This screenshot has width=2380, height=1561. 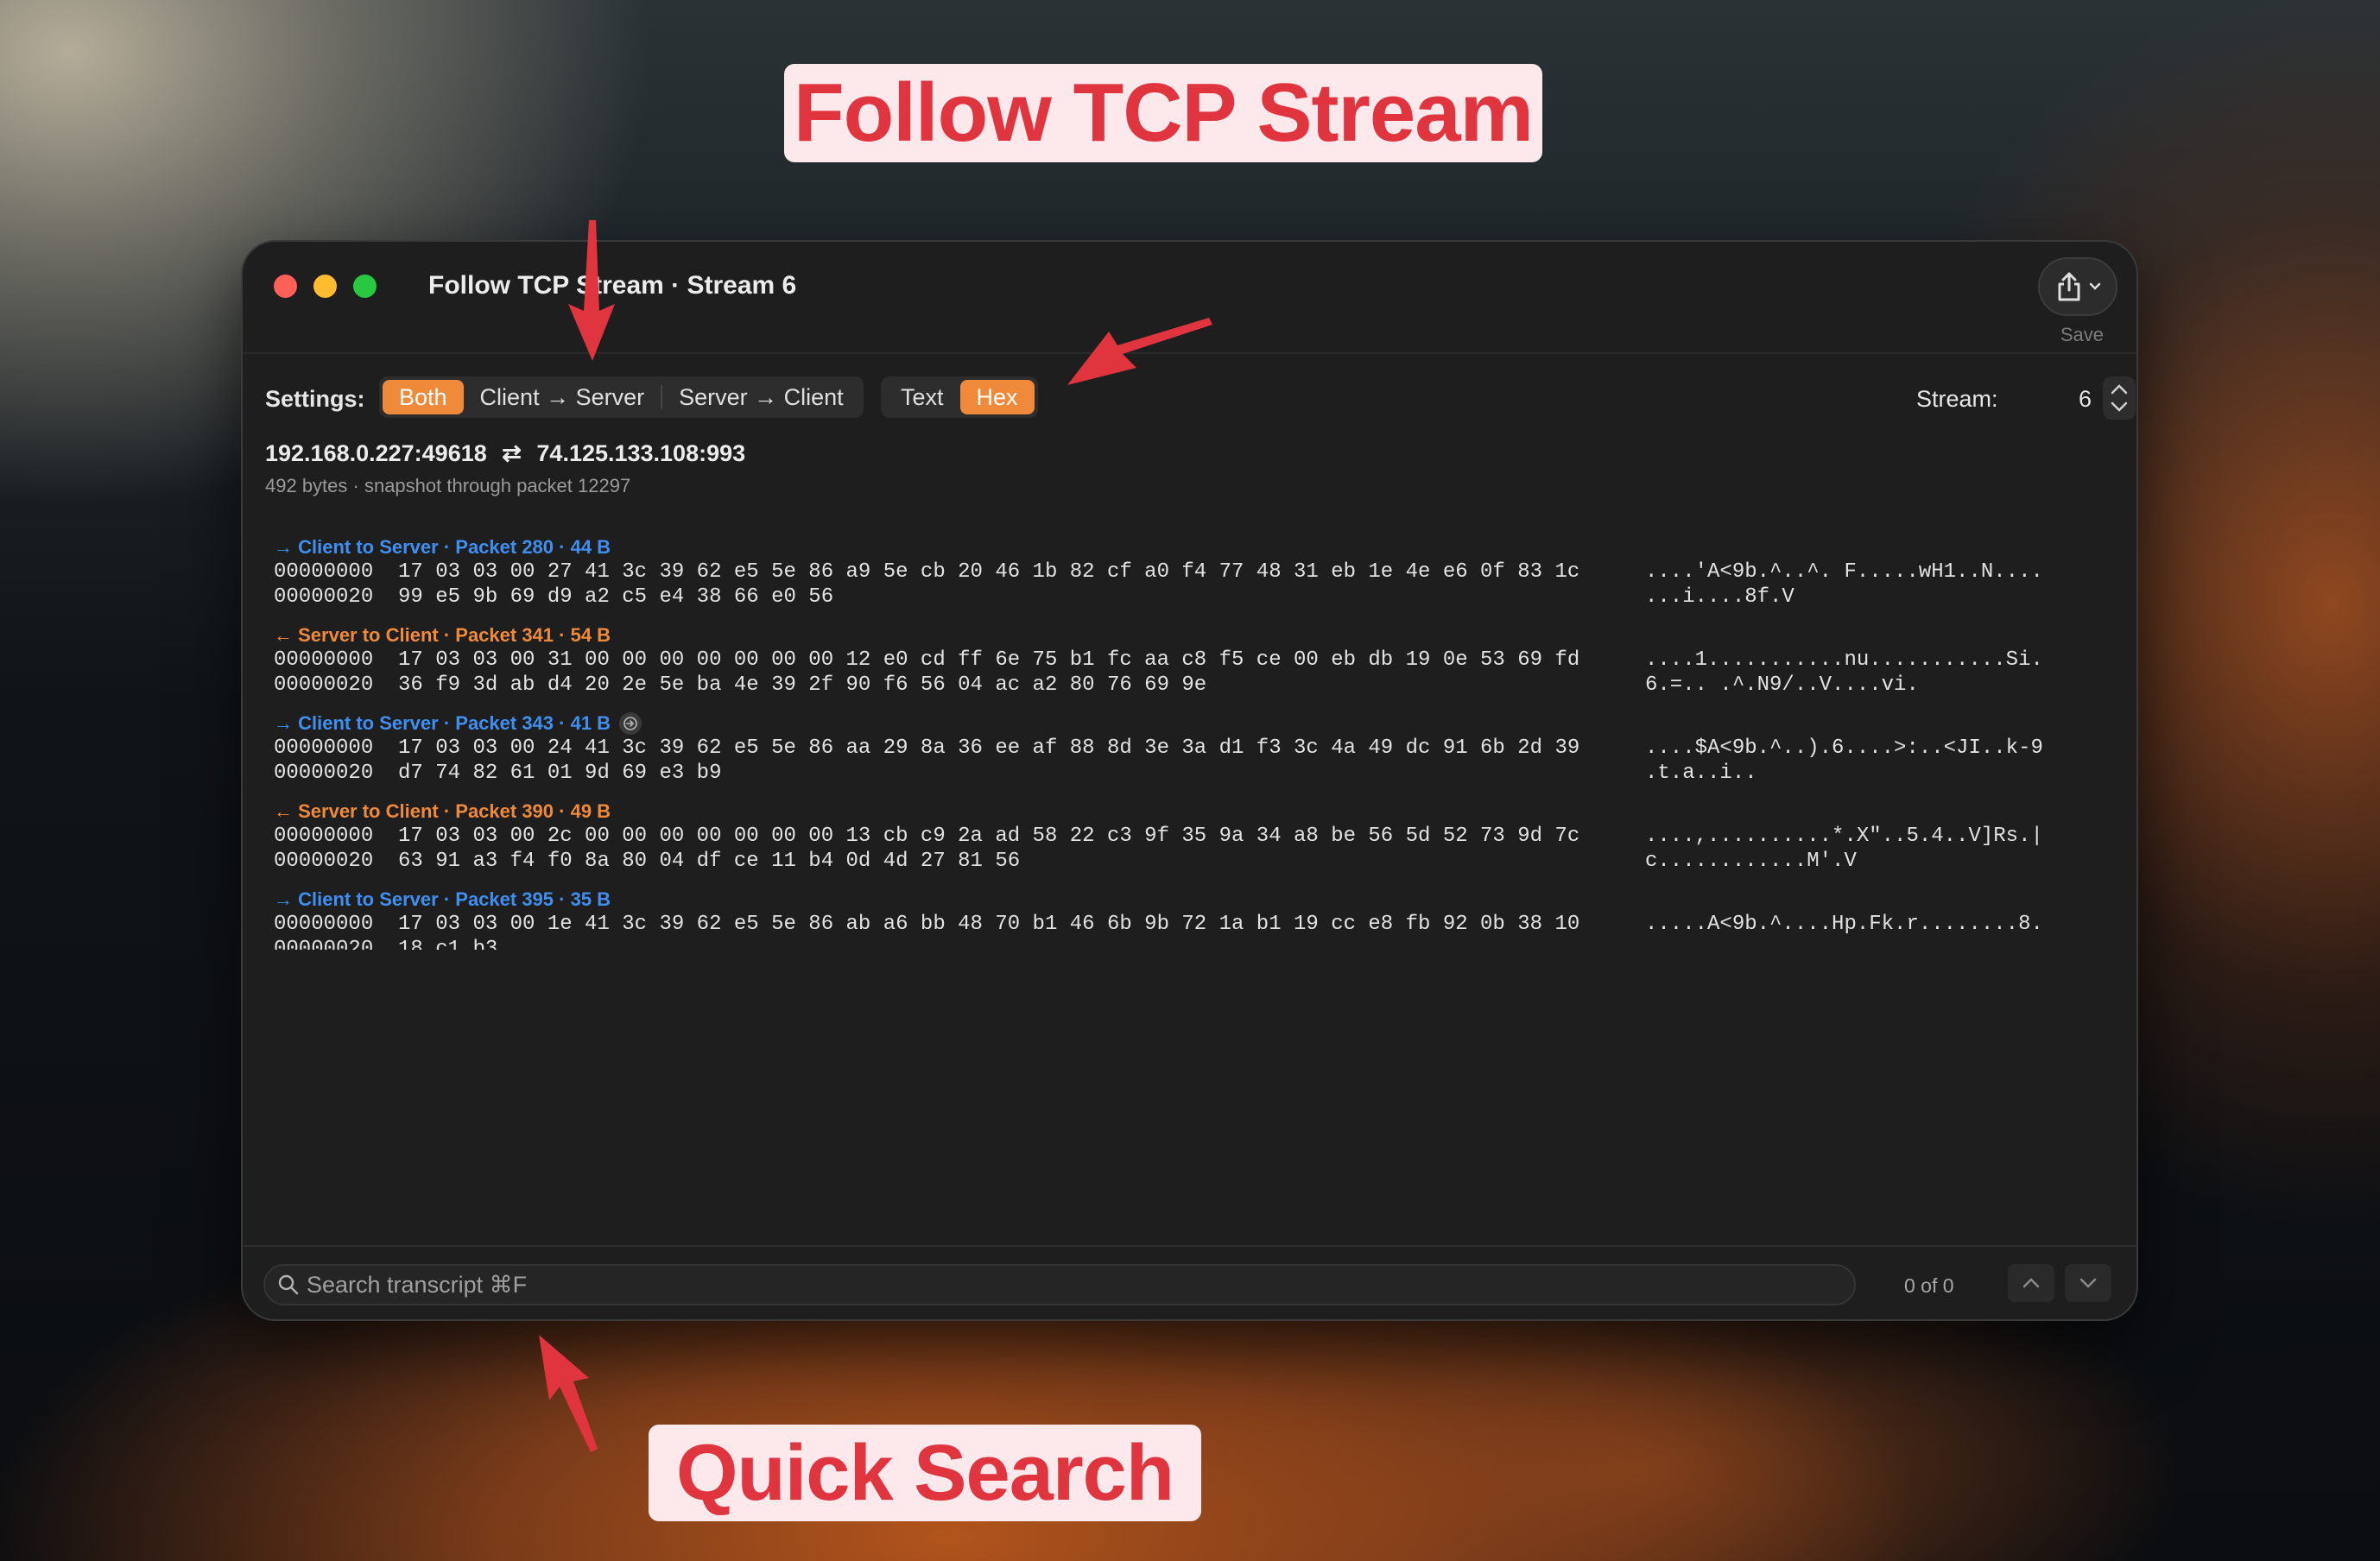 I want to click on stream-stepper, so click(x=2120, y=398).